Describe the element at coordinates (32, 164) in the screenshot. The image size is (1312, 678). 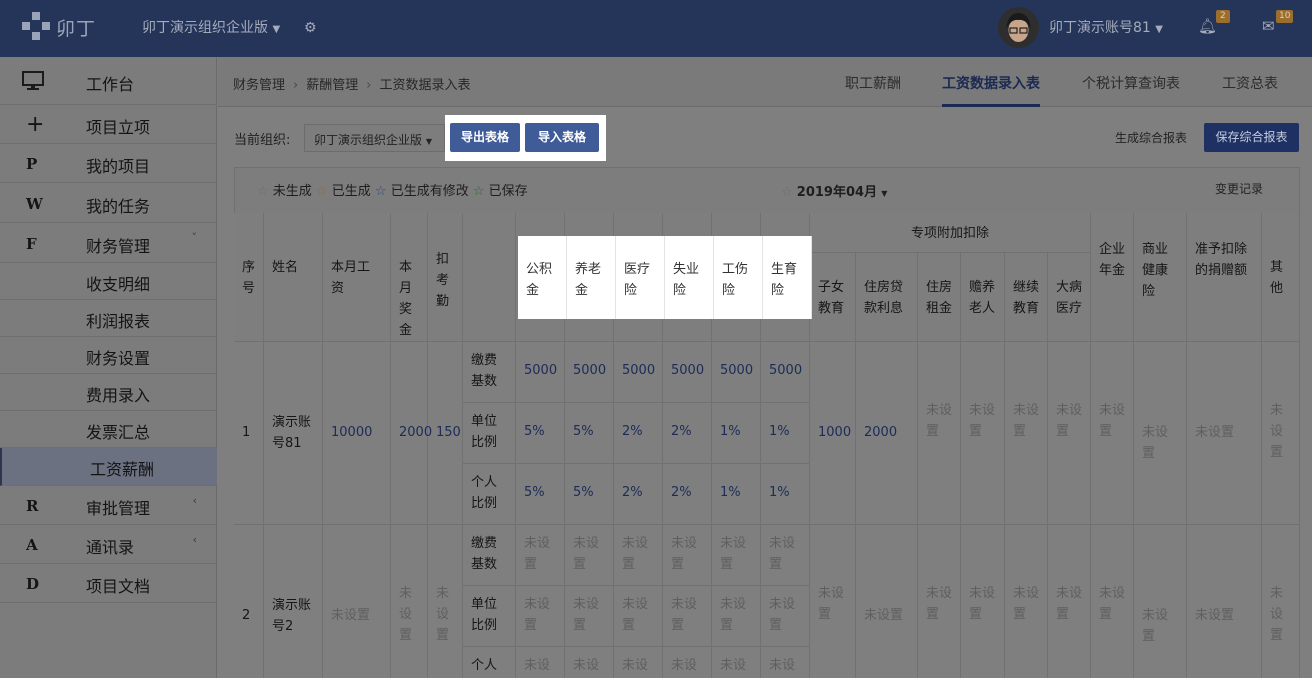
I see `p-icon: P` at that location.